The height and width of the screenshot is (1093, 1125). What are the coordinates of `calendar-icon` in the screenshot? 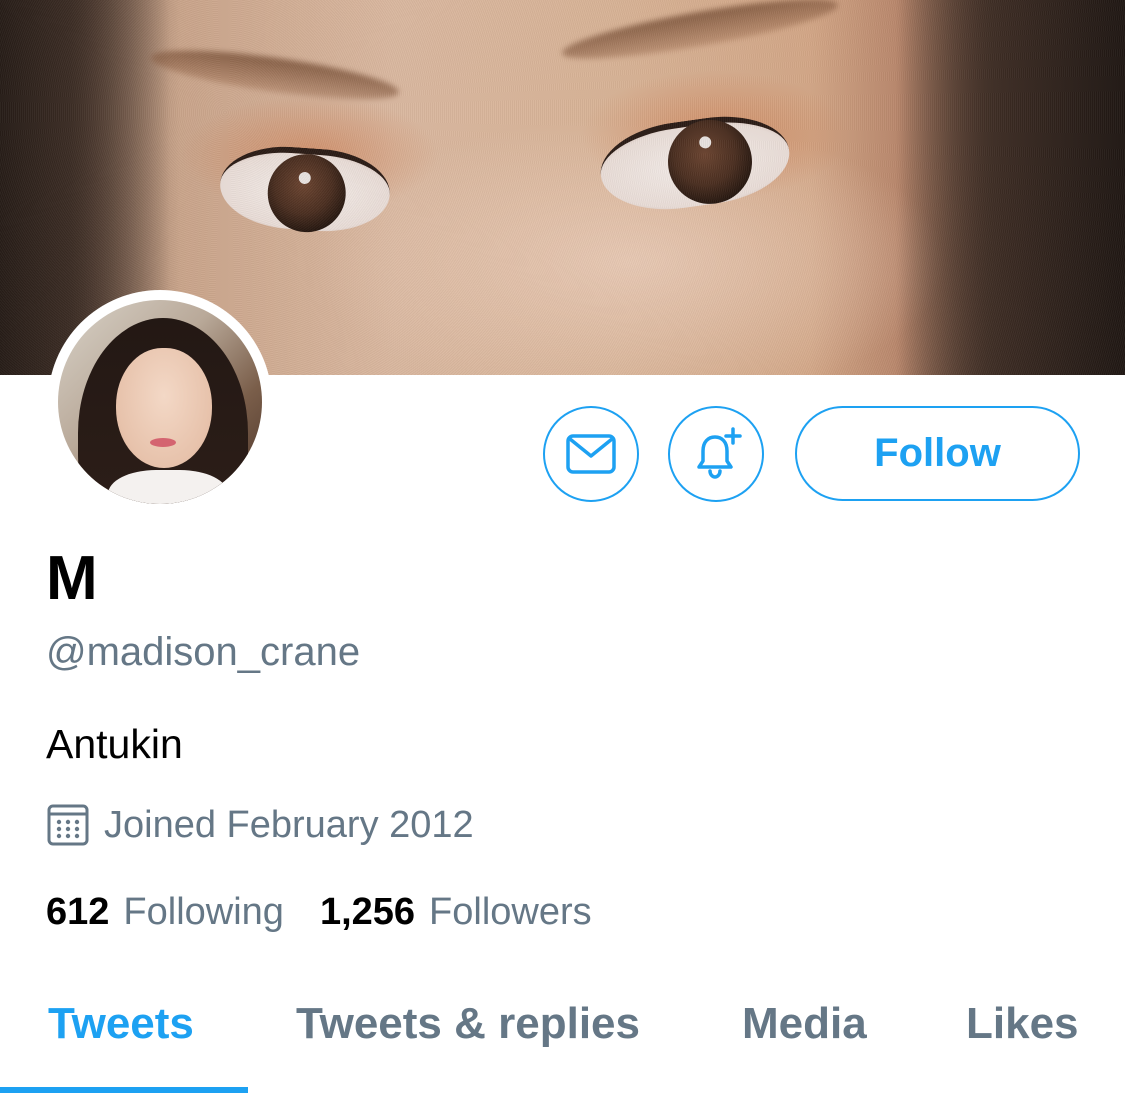 It's located at (68, 825).